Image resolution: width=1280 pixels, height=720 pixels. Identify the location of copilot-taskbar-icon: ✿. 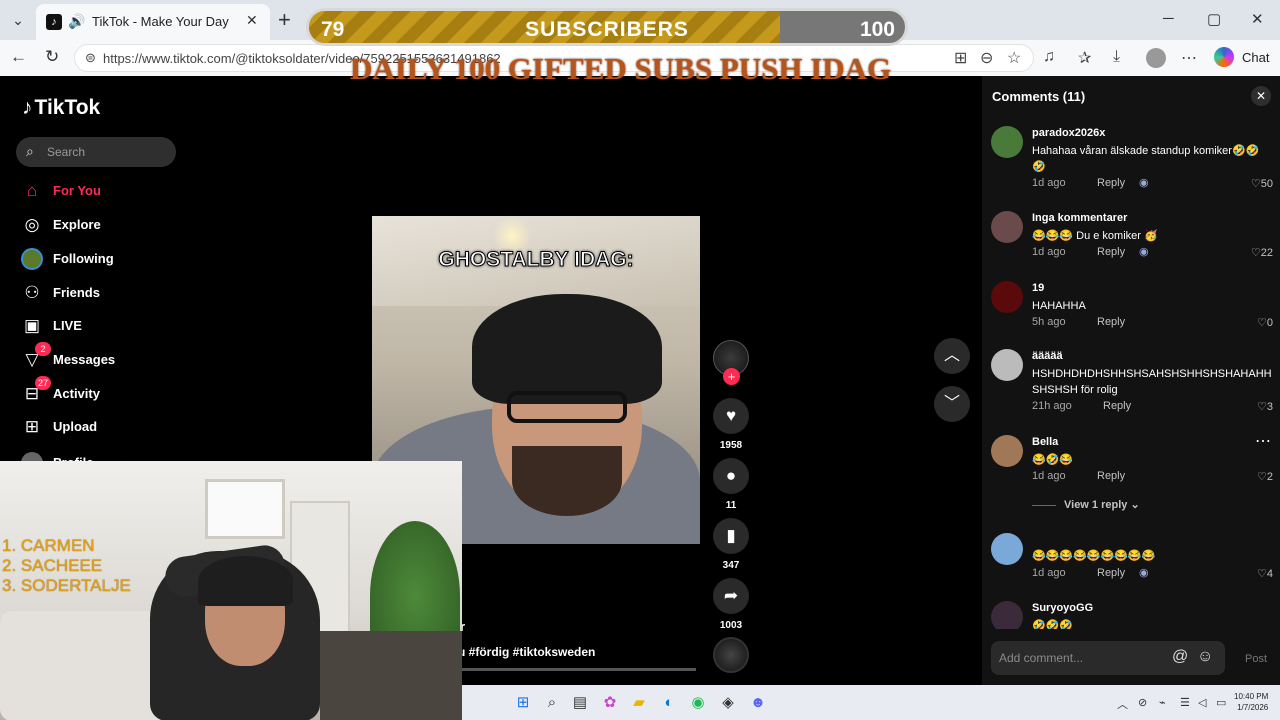
(610, 703).